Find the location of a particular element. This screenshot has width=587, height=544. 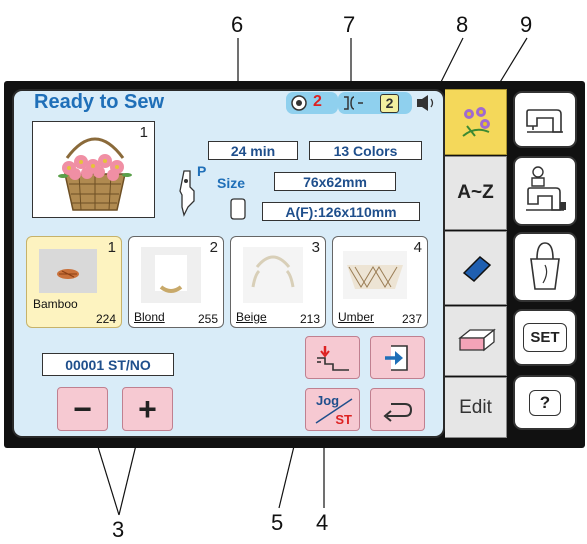

thread-name: Beige is located at coordinates (251, 317).